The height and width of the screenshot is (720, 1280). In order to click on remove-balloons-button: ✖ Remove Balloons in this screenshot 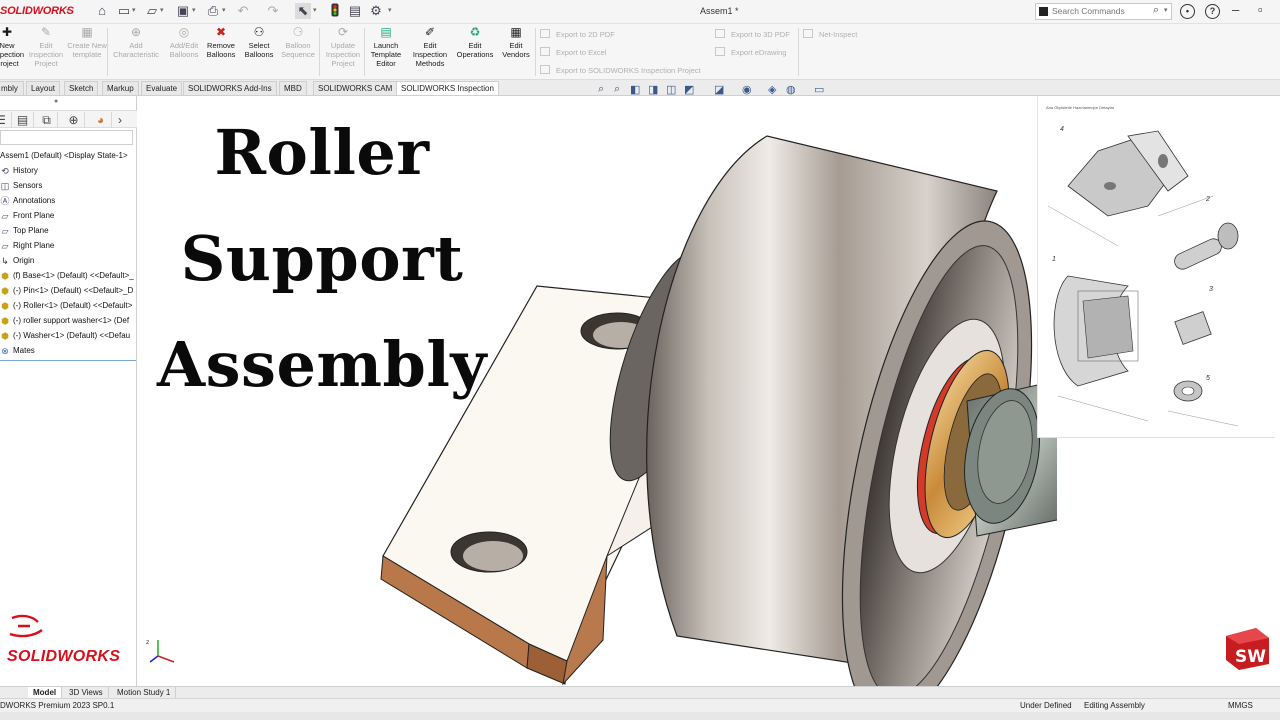, I will do `click(221, 43)`.